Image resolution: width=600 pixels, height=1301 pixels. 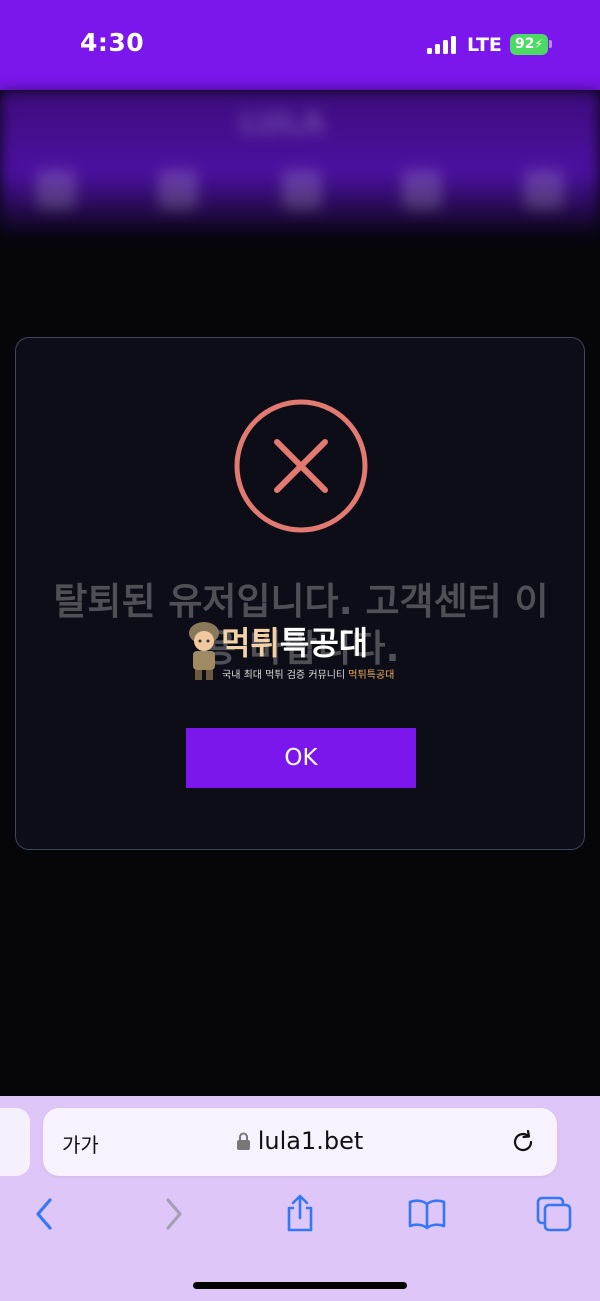 I want to click on watermark-logo: 먹튀특공대 국내 최대 먹튀 검증 커뮤니티 먹튀특공대, so click(x=309, y=653).